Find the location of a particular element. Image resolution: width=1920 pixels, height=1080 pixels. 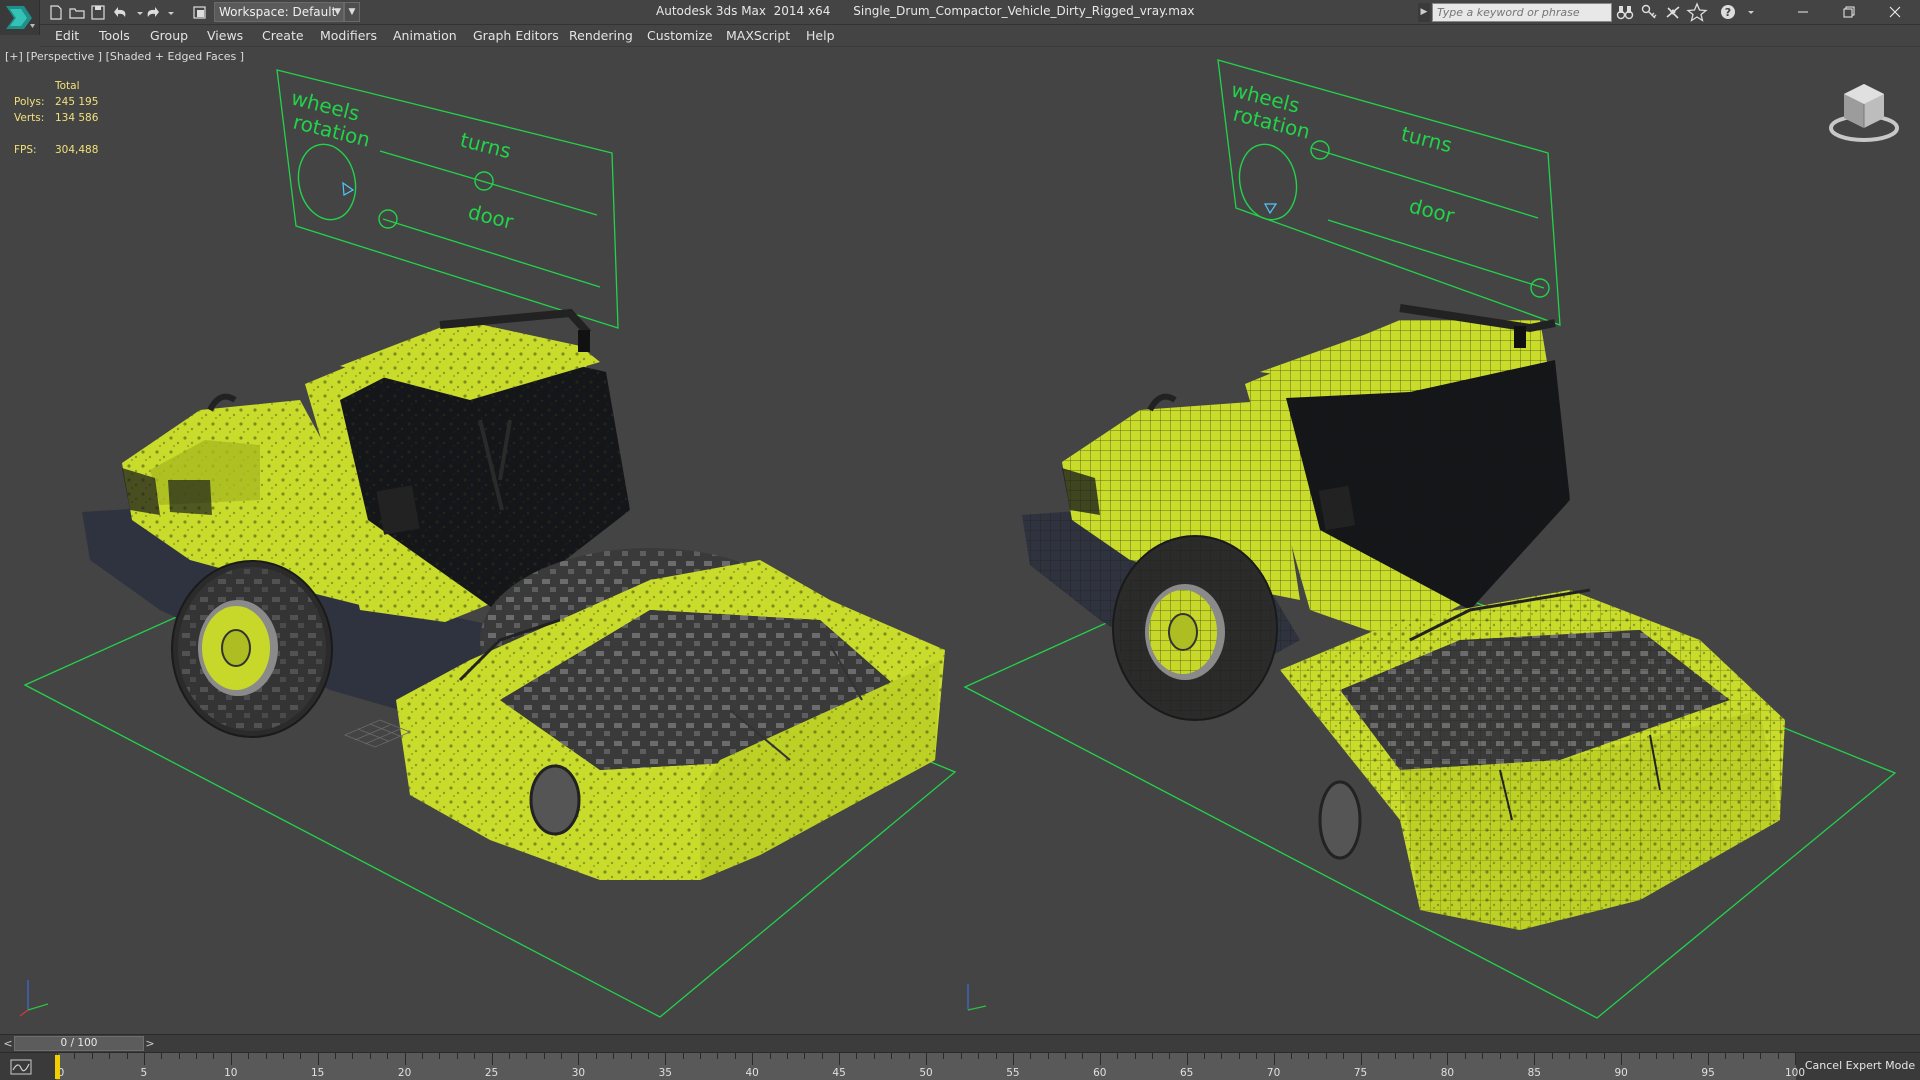

front-drum-right is located at coordinates (1532, 759).